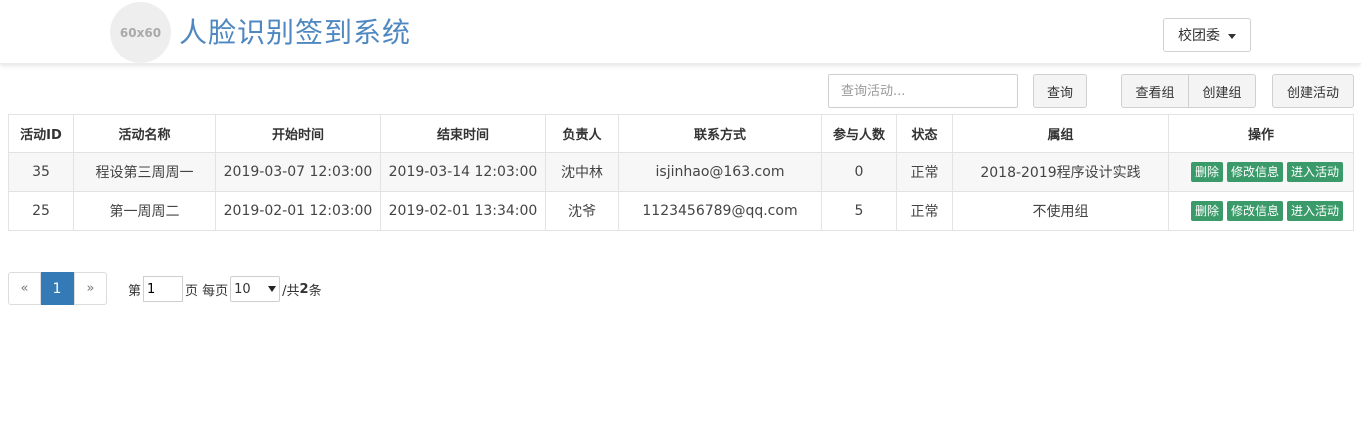  I want to click on column-header-status: 状态, so click(924, 133).